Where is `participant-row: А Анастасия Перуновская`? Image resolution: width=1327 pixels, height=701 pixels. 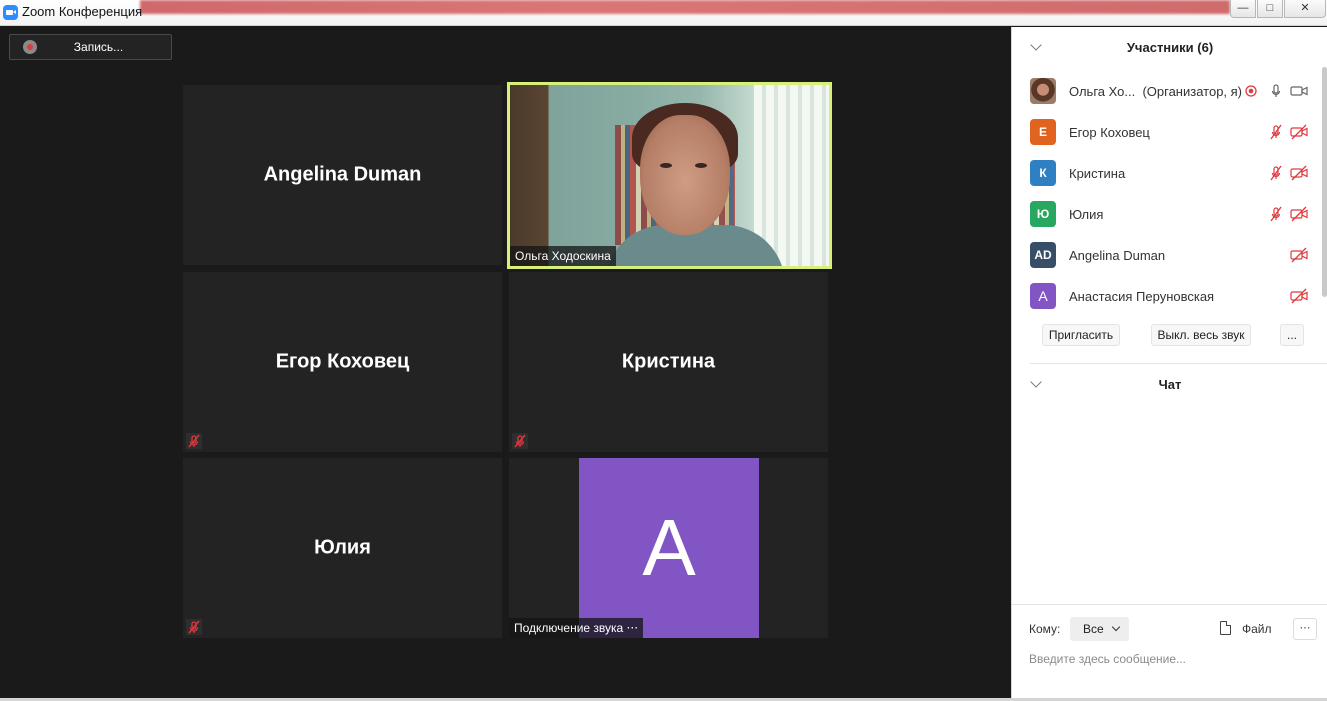
participant-row: А Анастасия Перуновская is located at coordinates (1168, 296).